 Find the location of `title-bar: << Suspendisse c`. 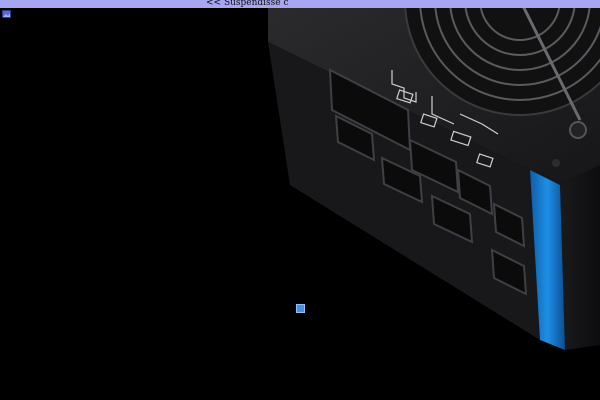

title-bar: << Suspendisse c is located at coordinates (300, 4).